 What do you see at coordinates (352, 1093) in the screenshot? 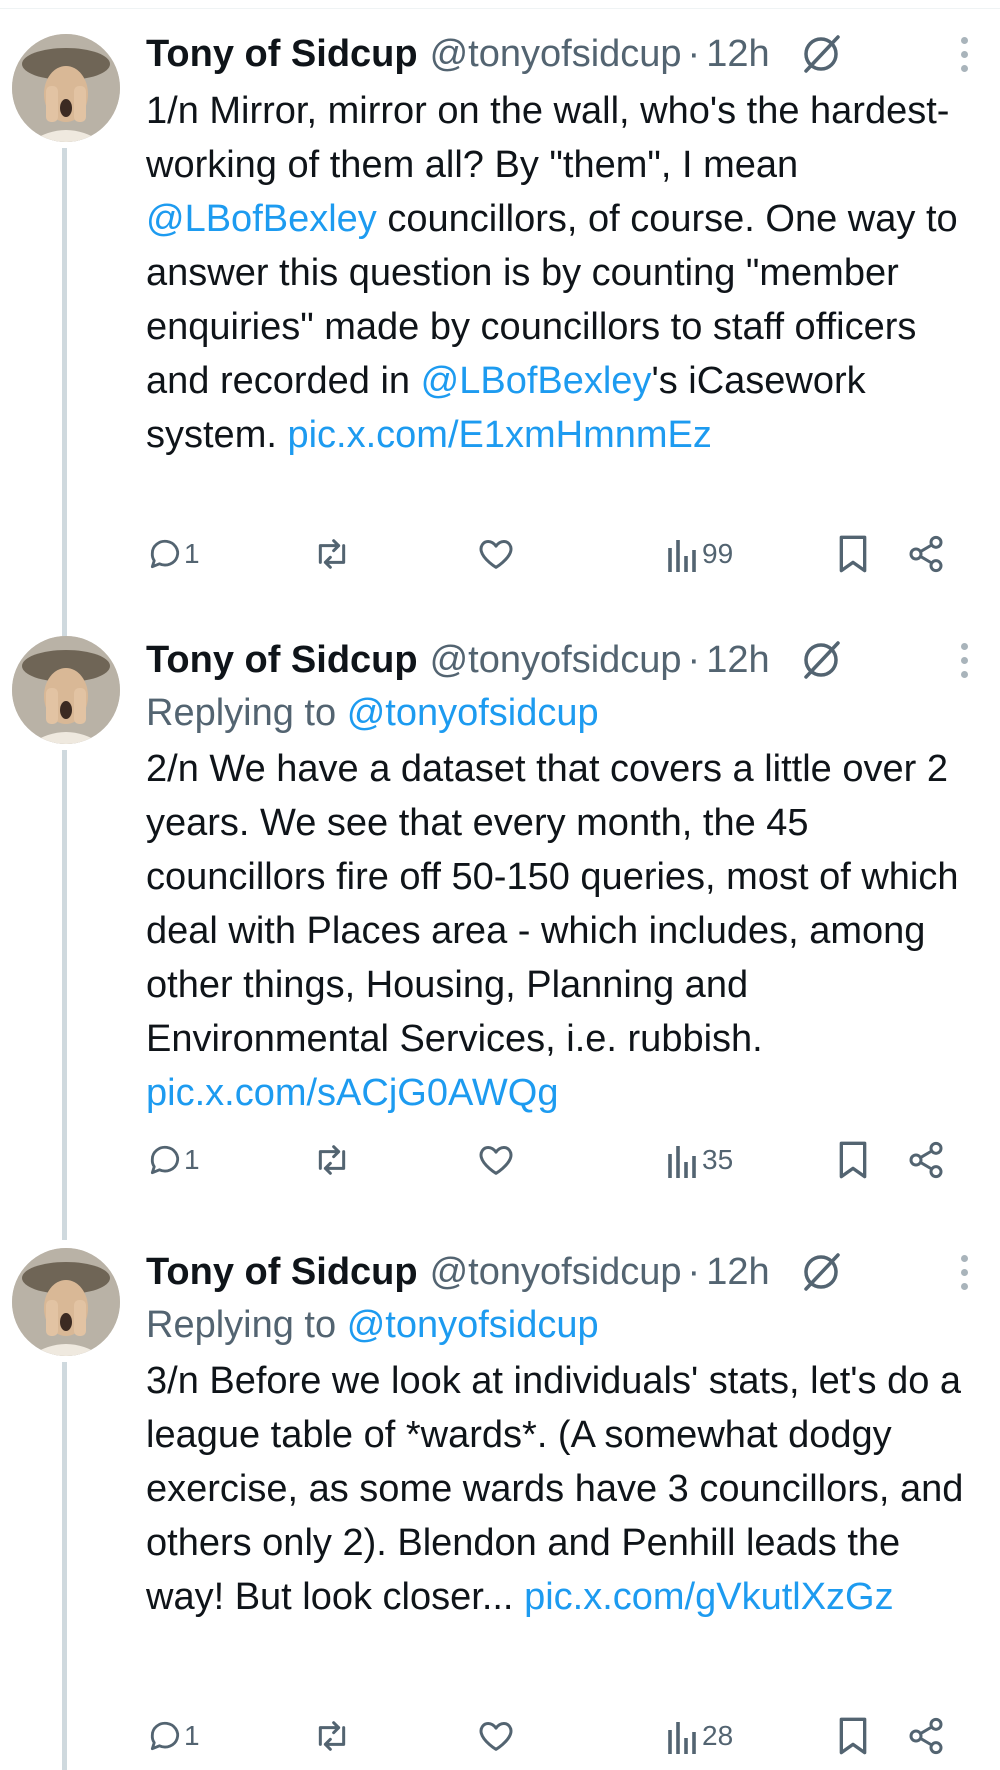
I see `tweet-link: pic.x.com/sACjG0AWQg` at bounding box center [352, 1093].